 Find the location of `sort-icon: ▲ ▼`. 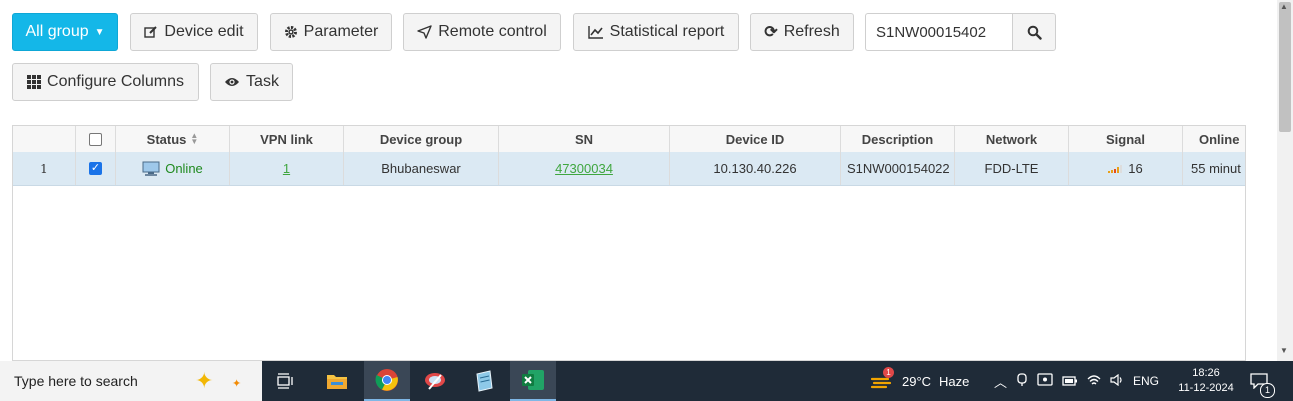

sort-icon: ▲ ▼ is located at coordinates (194, 138).